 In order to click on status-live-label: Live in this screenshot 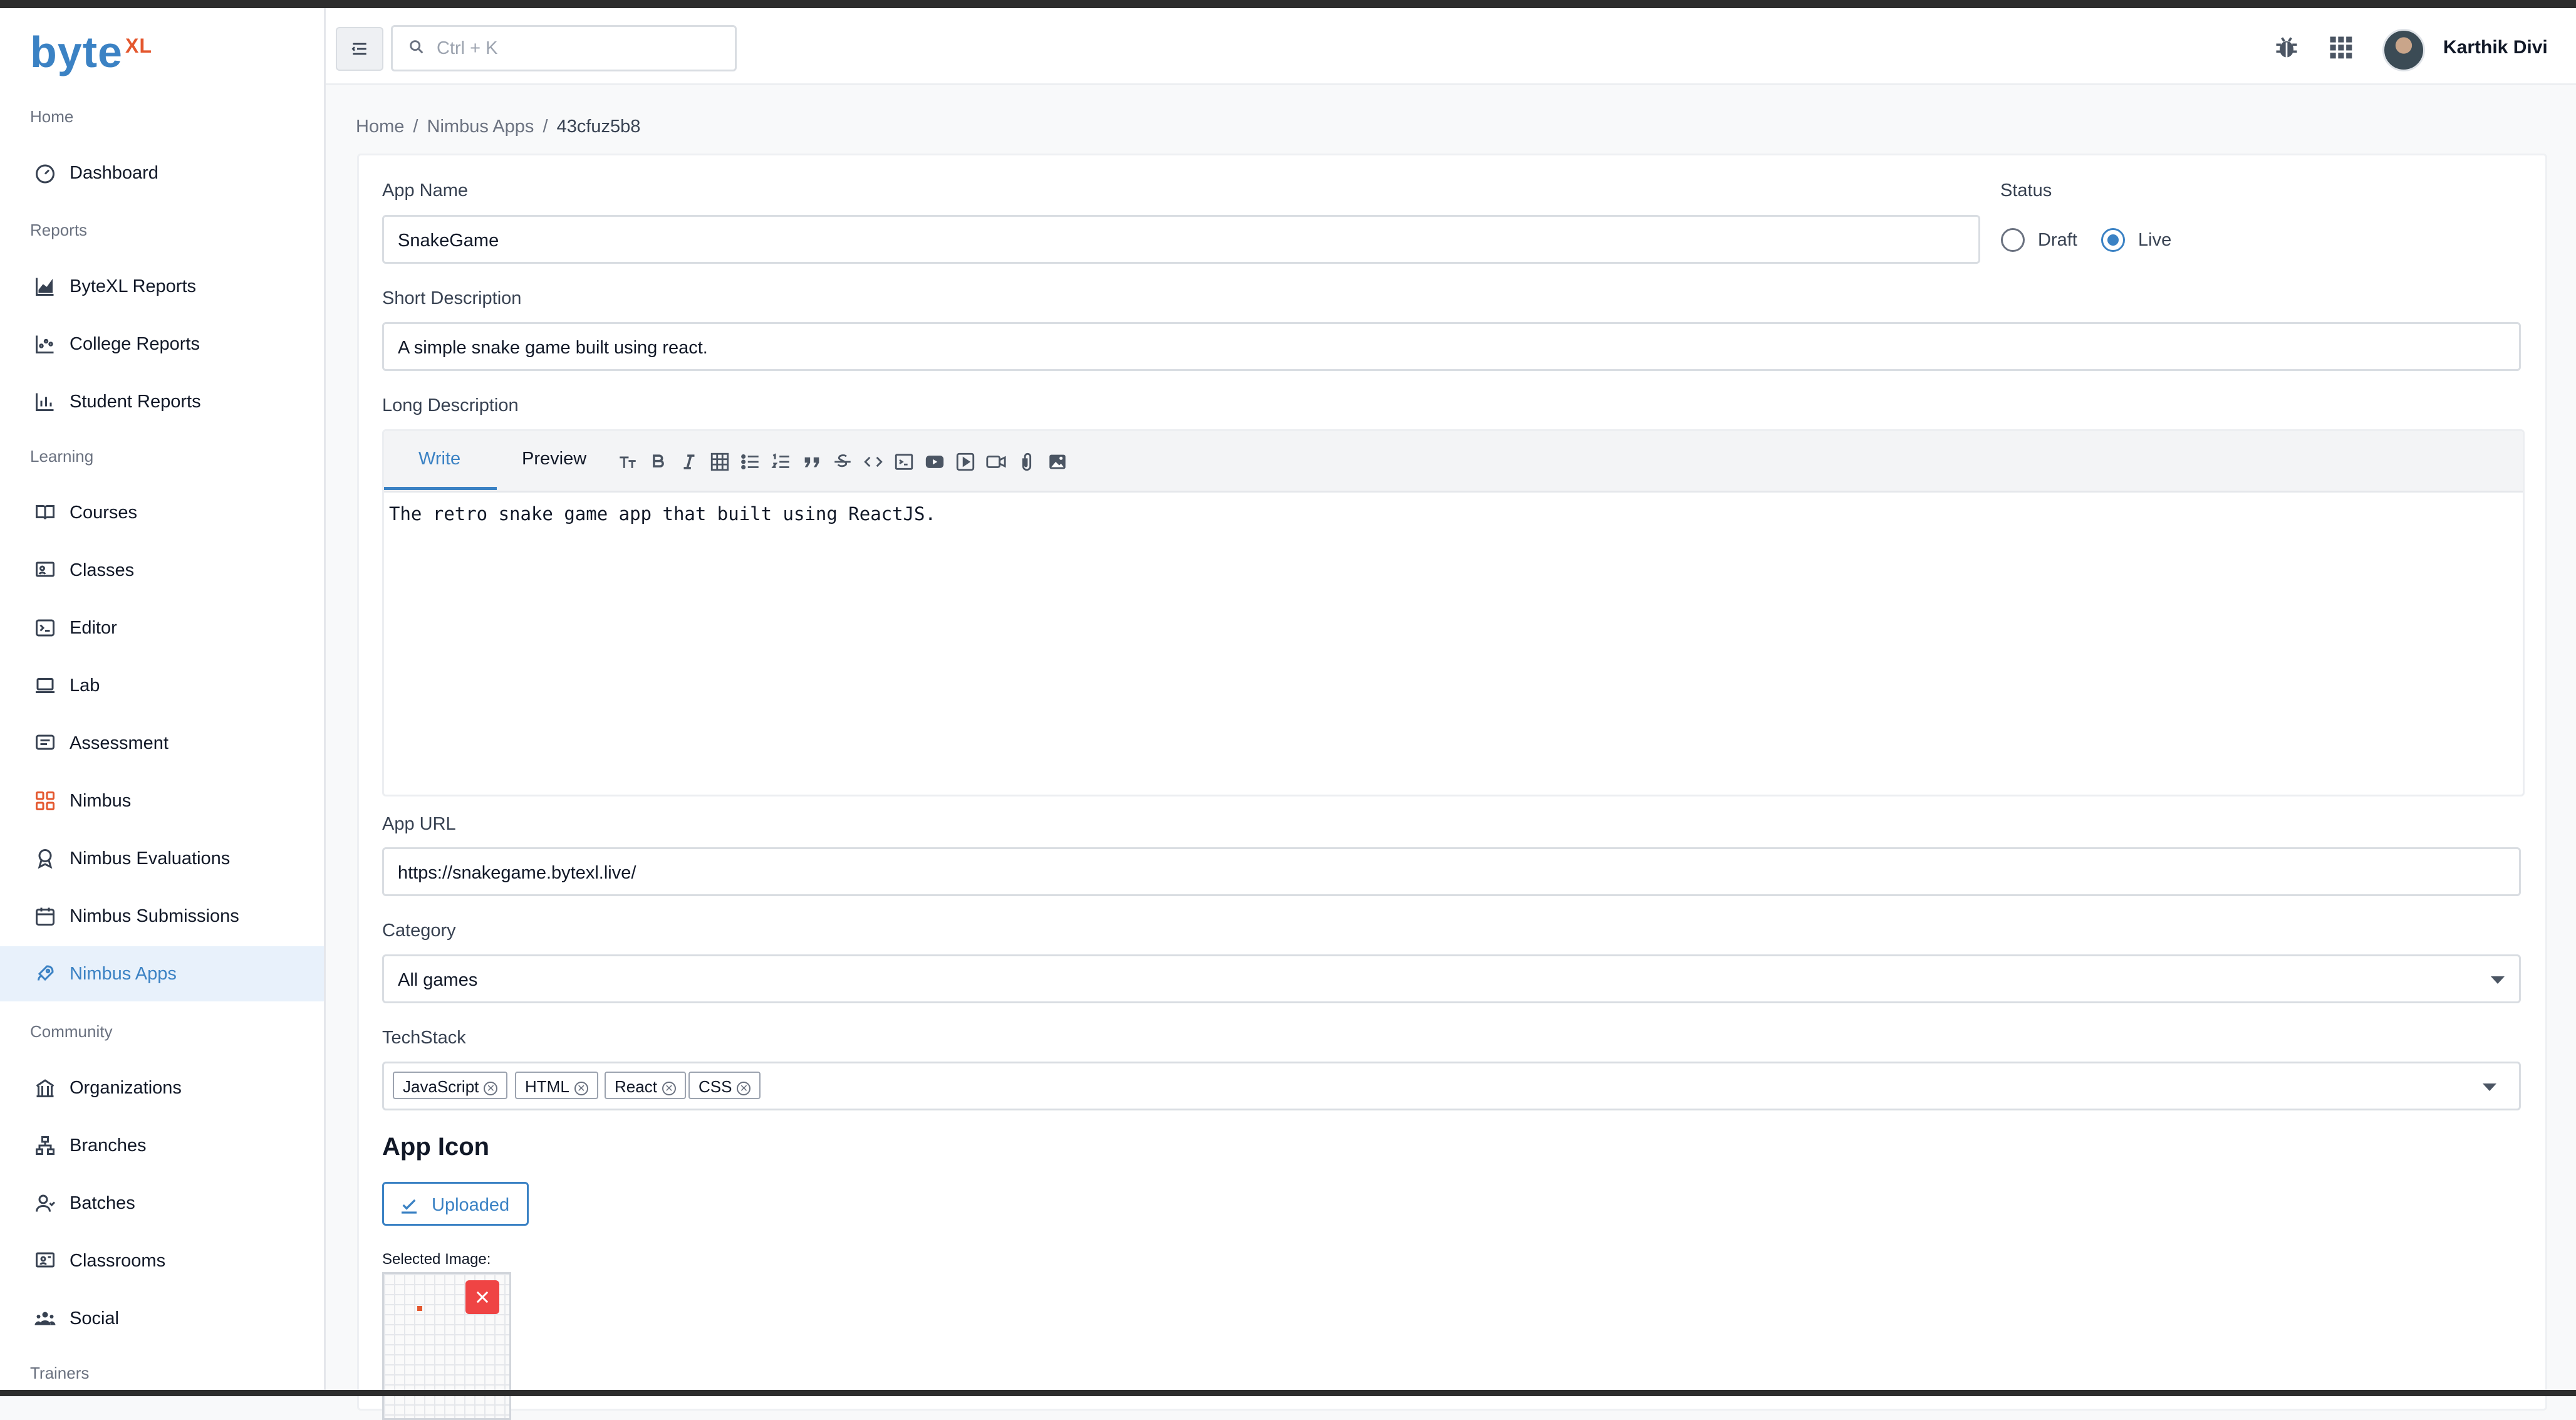, I will do `click(2154, 240)`.